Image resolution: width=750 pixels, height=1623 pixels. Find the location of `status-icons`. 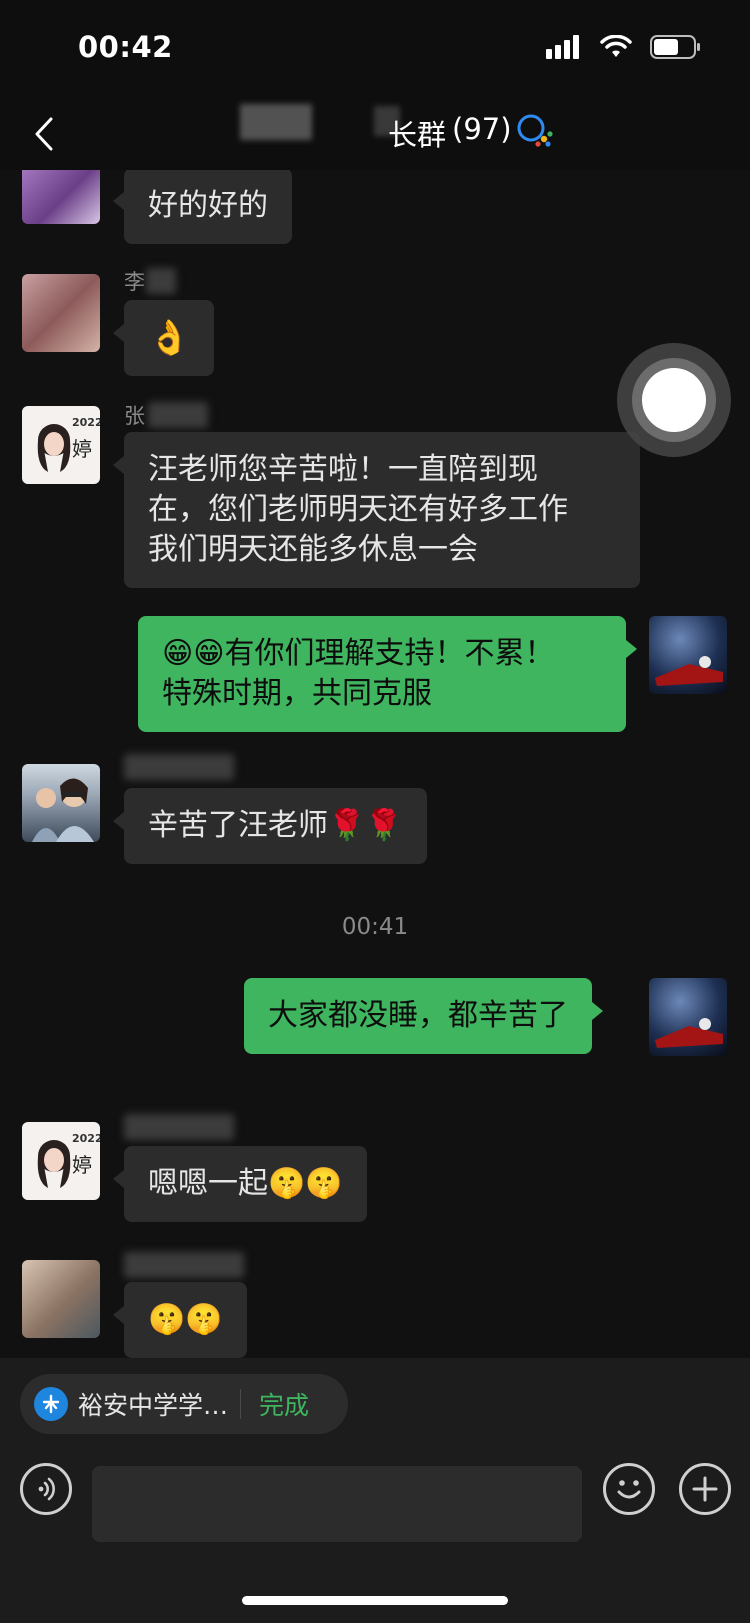

status-icons is located at coordinates (624, 47).